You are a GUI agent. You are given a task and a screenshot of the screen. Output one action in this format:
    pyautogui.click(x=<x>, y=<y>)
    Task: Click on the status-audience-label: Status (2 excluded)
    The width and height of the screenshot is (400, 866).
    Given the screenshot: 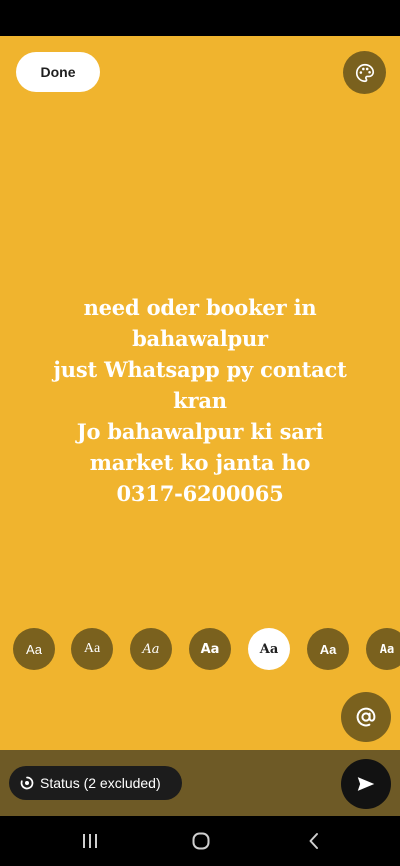 What is the action you would take?
    pyautogui.click(x=100, y=783)
    